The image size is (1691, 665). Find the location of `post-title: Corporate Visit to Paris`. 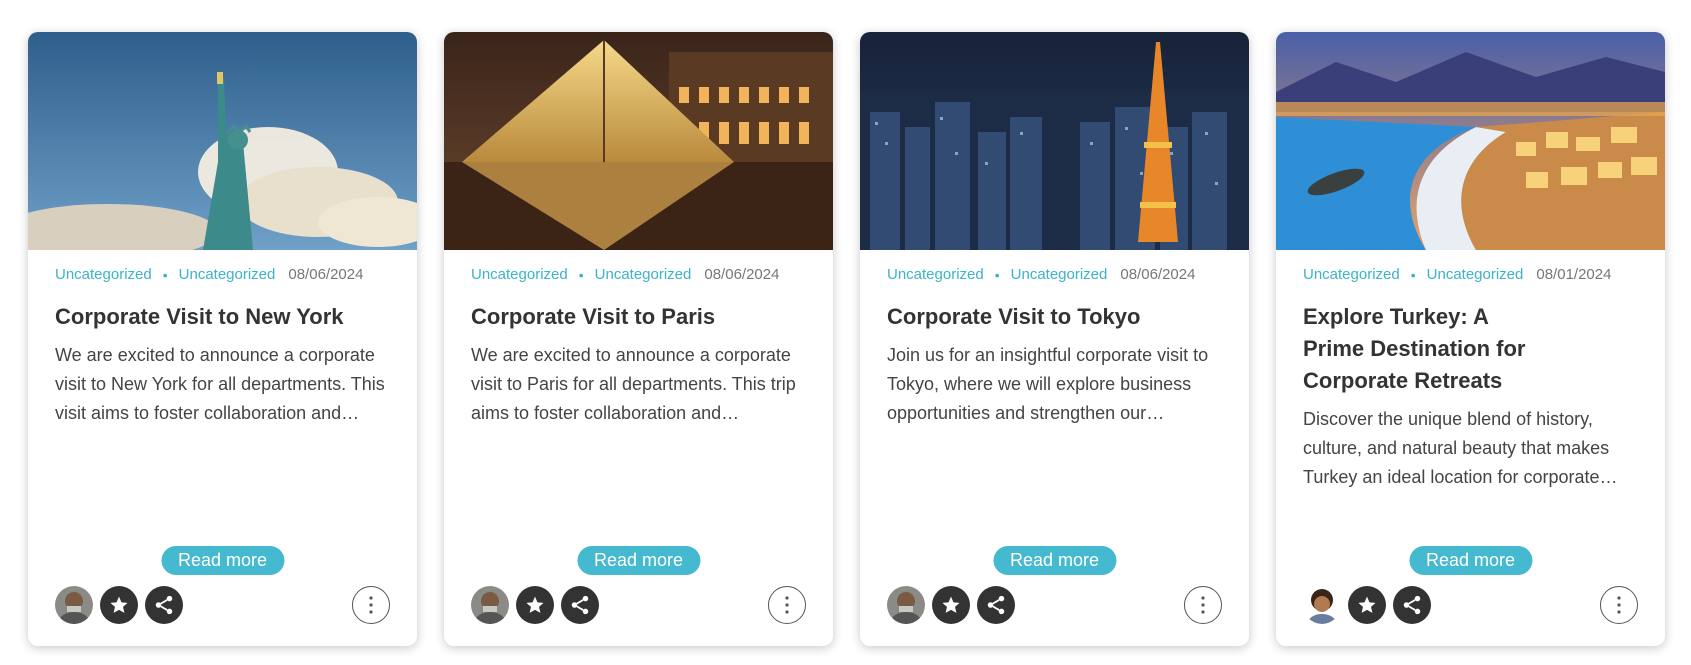

post-title: Corporate Visit to Paris is located at coordinates (638, 317).